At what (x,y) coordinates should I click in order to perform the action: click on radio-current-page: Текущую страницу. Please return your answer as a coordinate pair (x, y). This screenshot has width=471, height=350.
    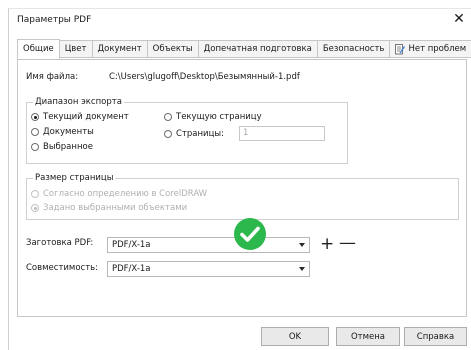
    Looking at the image, I should click on (213, 117).